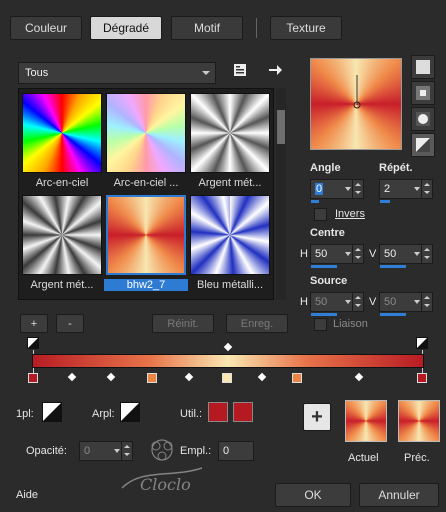 This screenshot has width=446, height=512. Describe the element at coordinates (337, 189) in the screenshot. I see `angle-field: 0` at that location.